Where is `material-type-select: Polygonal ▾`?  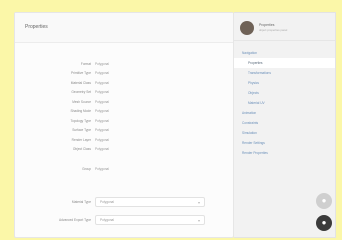
material-type-select: Polygonal ▾ is located at coordinates (150, 202).